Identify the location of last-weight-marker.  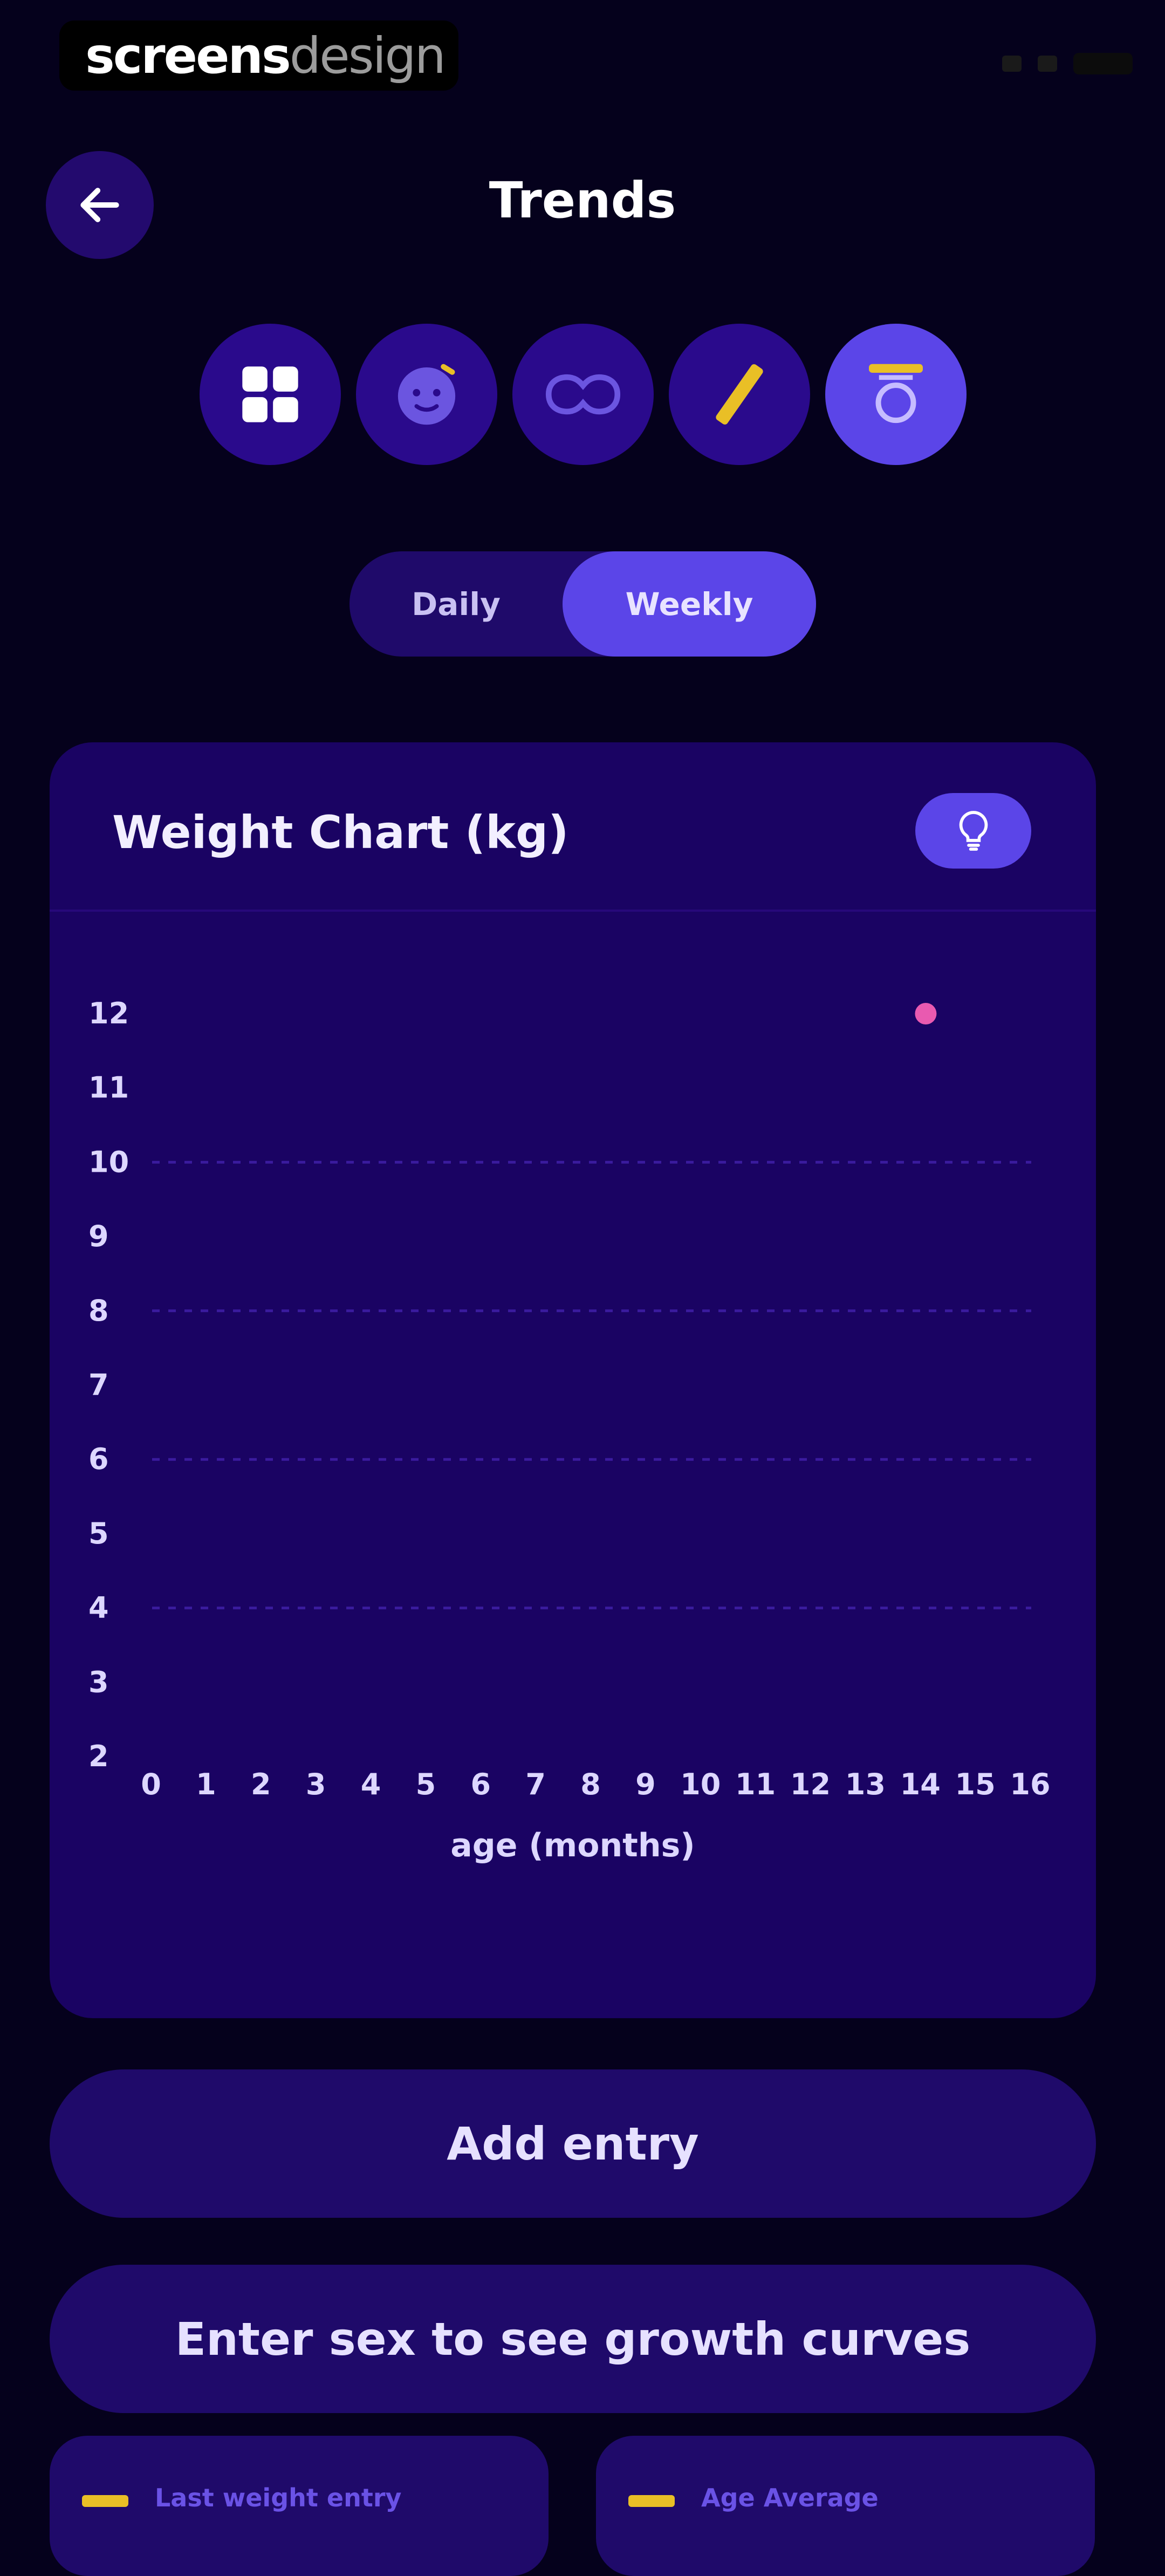
(105, 2501).